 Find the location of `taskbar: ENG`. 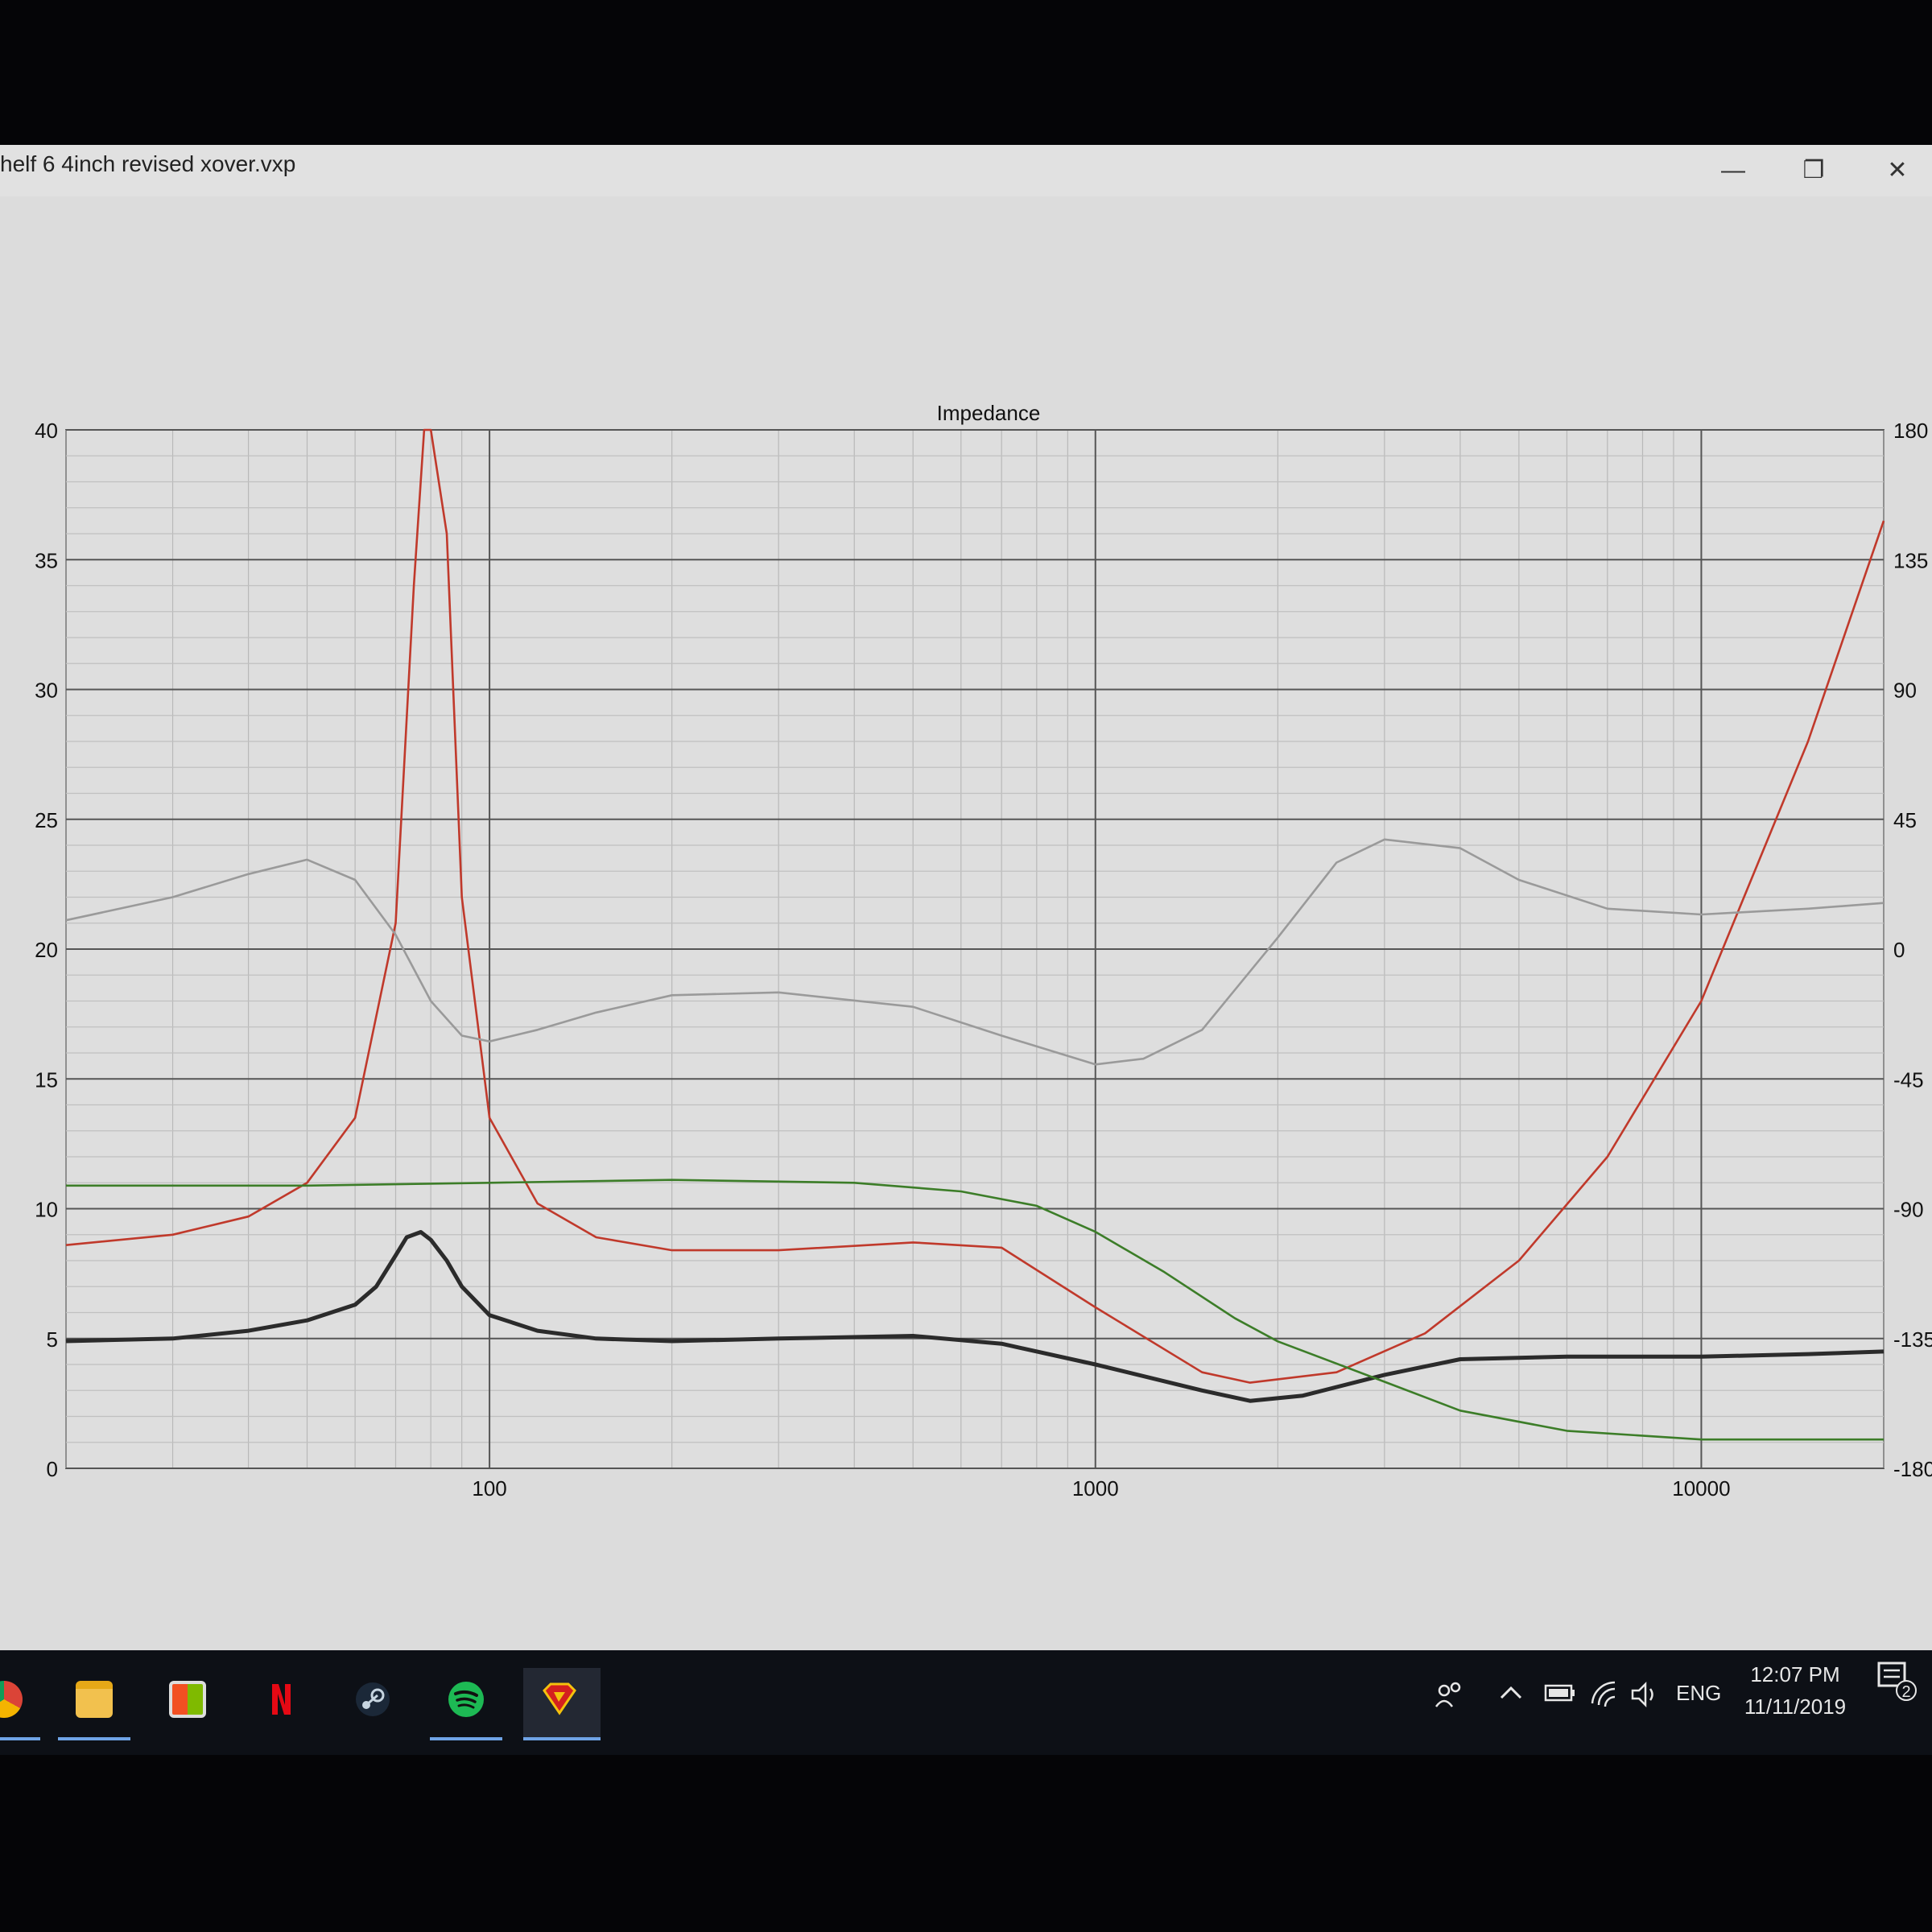

taskbar: ENG is located at coordinates (966, 1702).